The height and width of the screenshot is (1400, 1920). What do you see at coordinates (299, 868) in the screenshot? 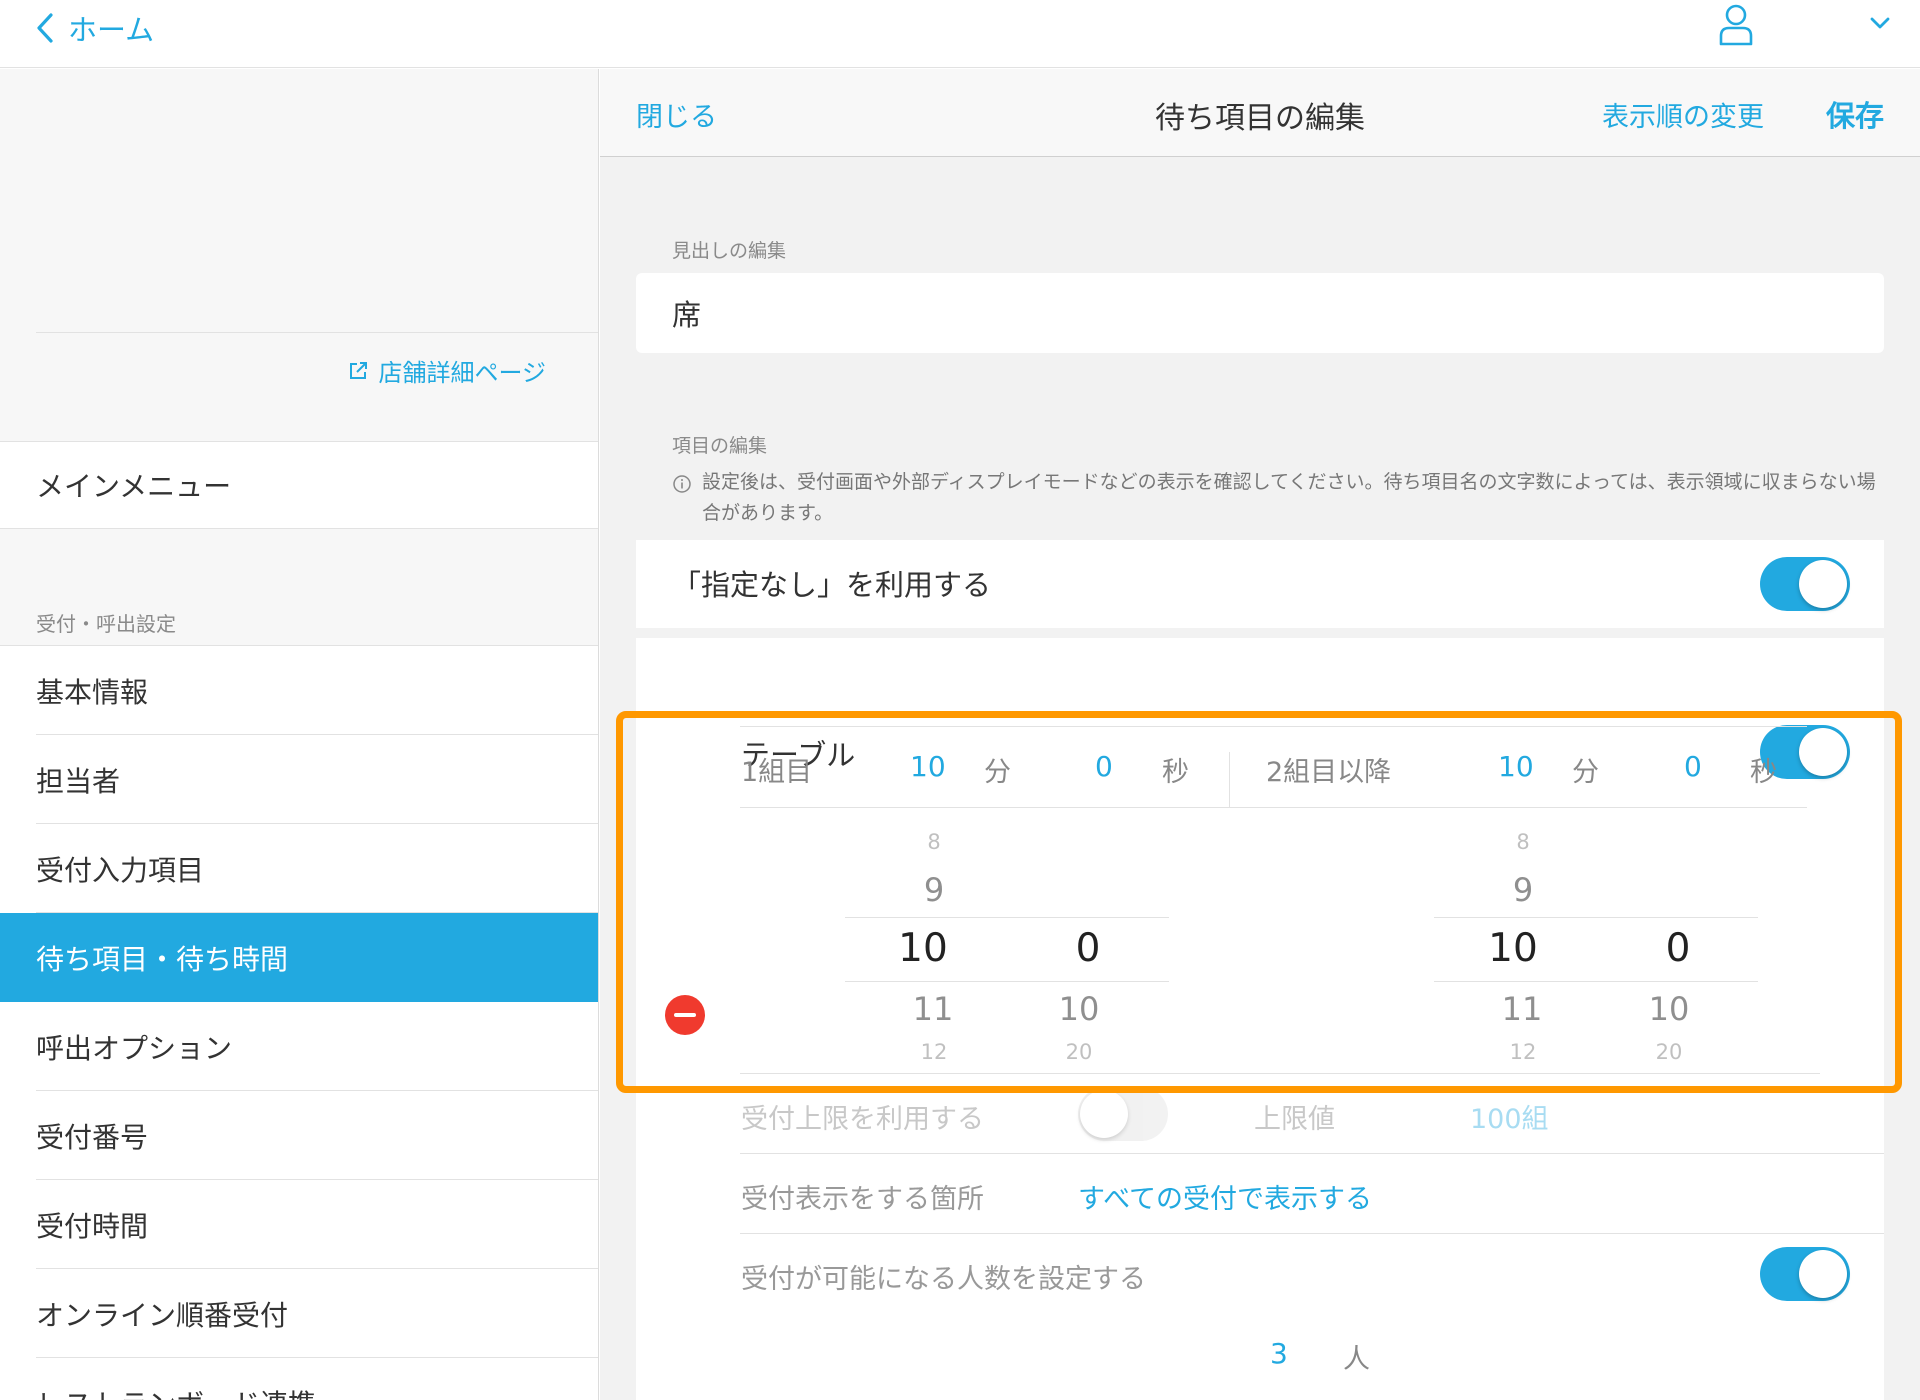
I see `sidebar-item-input-fields: 受付入力項目` at bounding box center [299, 868].